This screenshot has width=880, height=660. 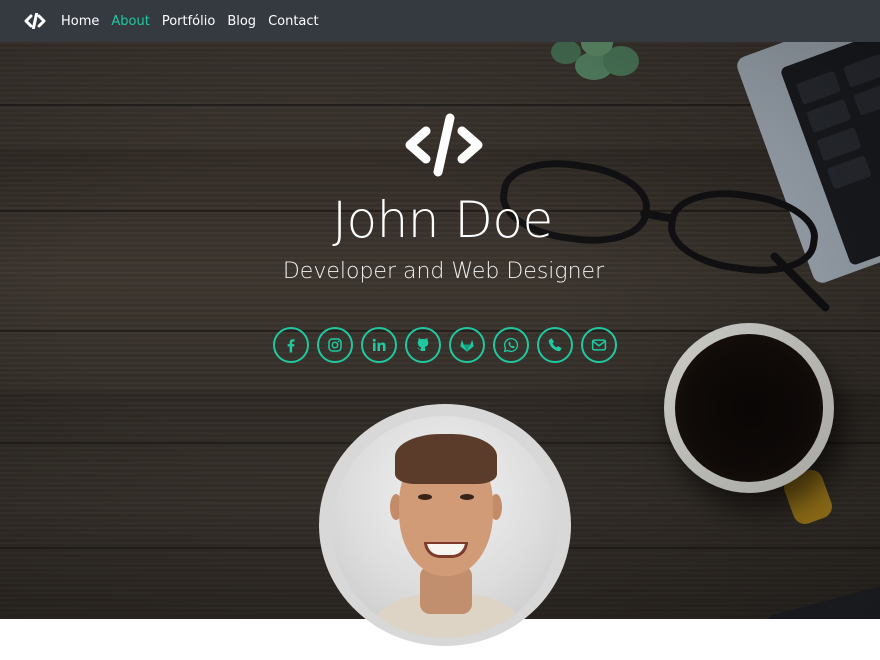 I want to click on email-icon, so click(x=599, y=345).